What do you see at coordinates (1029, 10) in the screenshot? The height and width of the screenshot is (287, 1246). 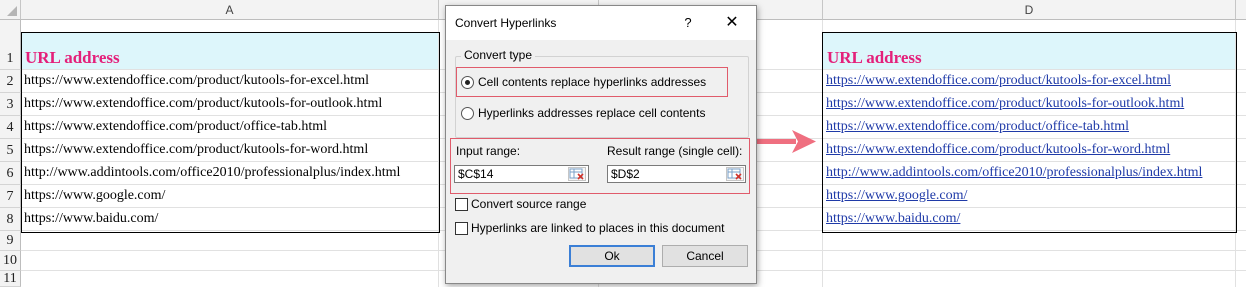 I see `column-header-d: D` at bounding box center [1029, 10].